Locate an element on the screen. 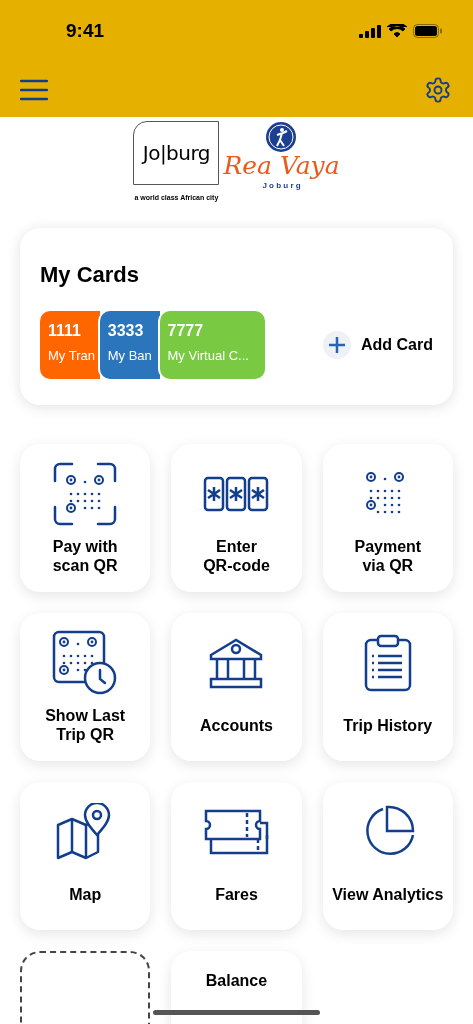 The height and width of the screenshot is (1024, 473). qr-scan-icon is located at coordinates (85, 494).